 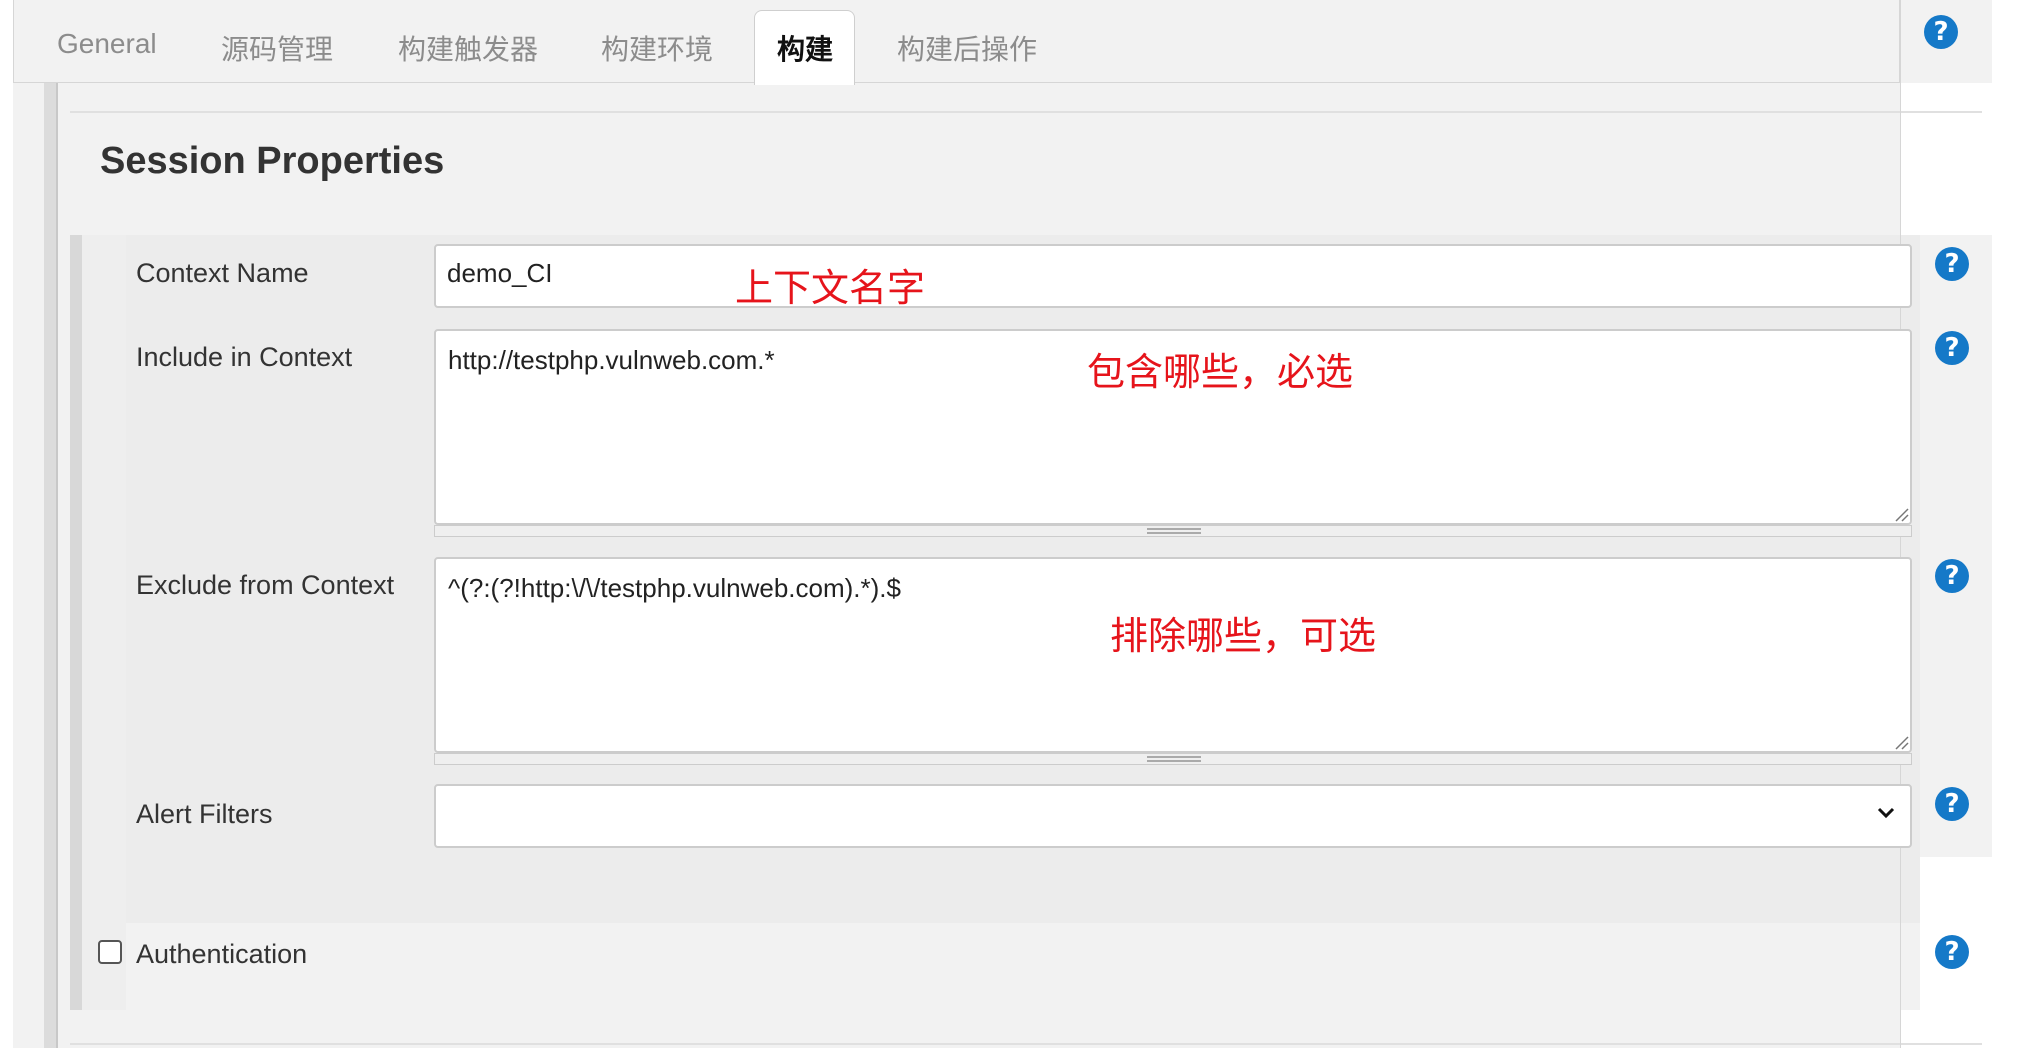 I want to click on section-rail-edge, so click(x=57, y=565).